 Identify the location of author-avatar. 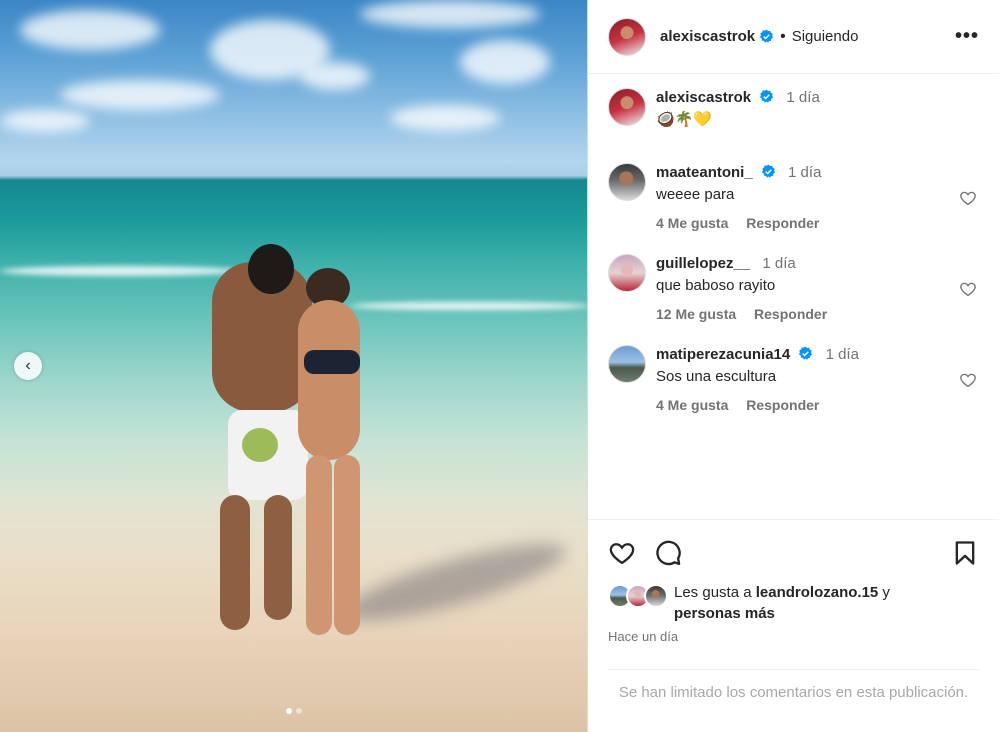
(627, 36).